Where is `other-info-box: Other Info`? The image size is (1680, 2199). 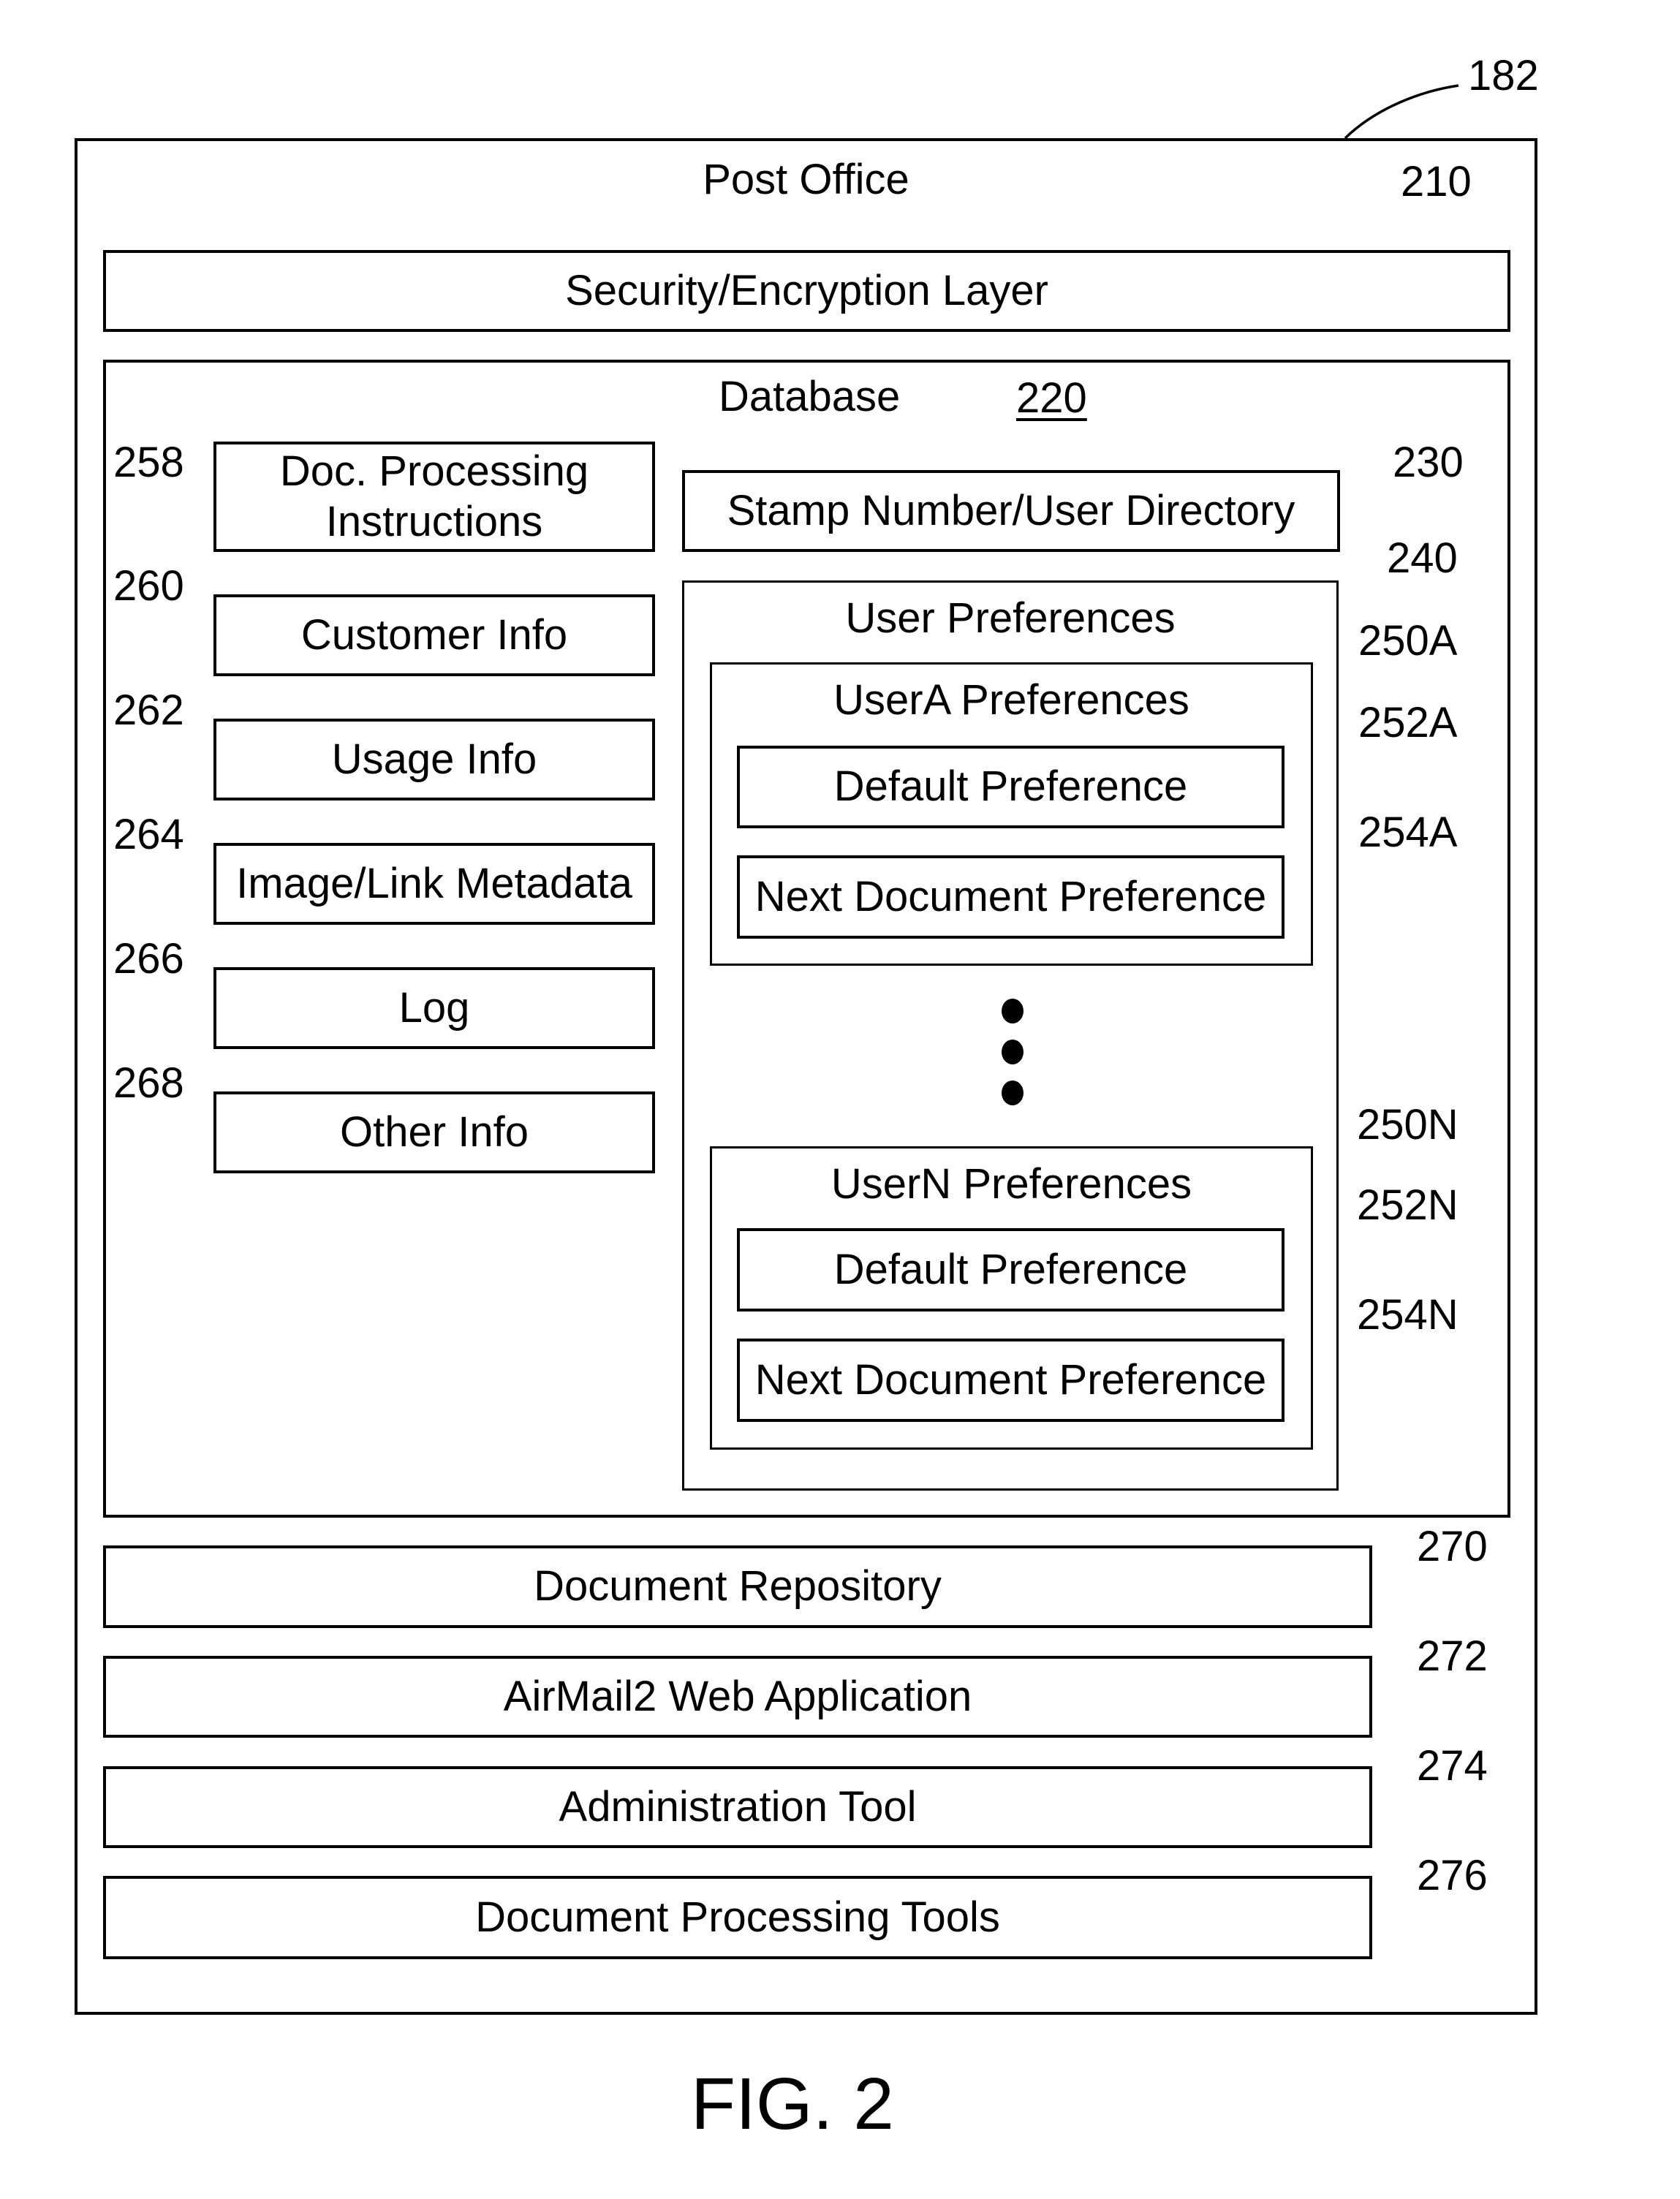 other-info-box: Other Info is located at coordinates (434, 1132).